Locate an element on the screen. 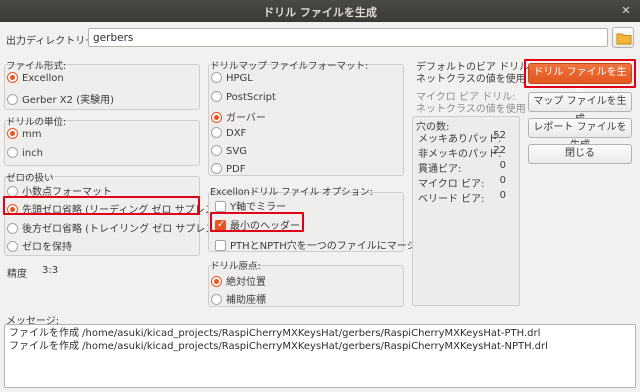 This screenshot has width=640, height=392. radio-inch: inch is located at coordinates (25, 153).